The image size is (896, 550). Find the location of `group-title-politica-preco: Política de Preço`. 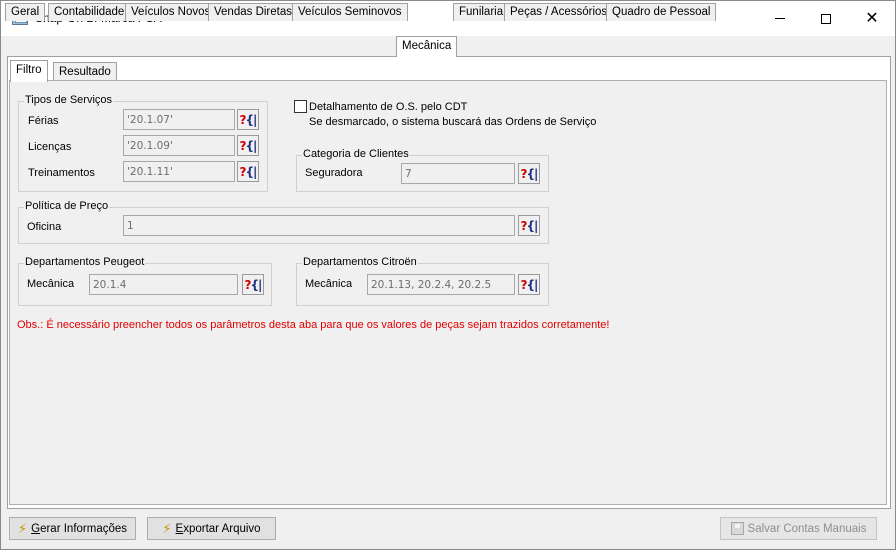

group-title-politica-preco: Política de Preço is located at coordinates (67, 206).